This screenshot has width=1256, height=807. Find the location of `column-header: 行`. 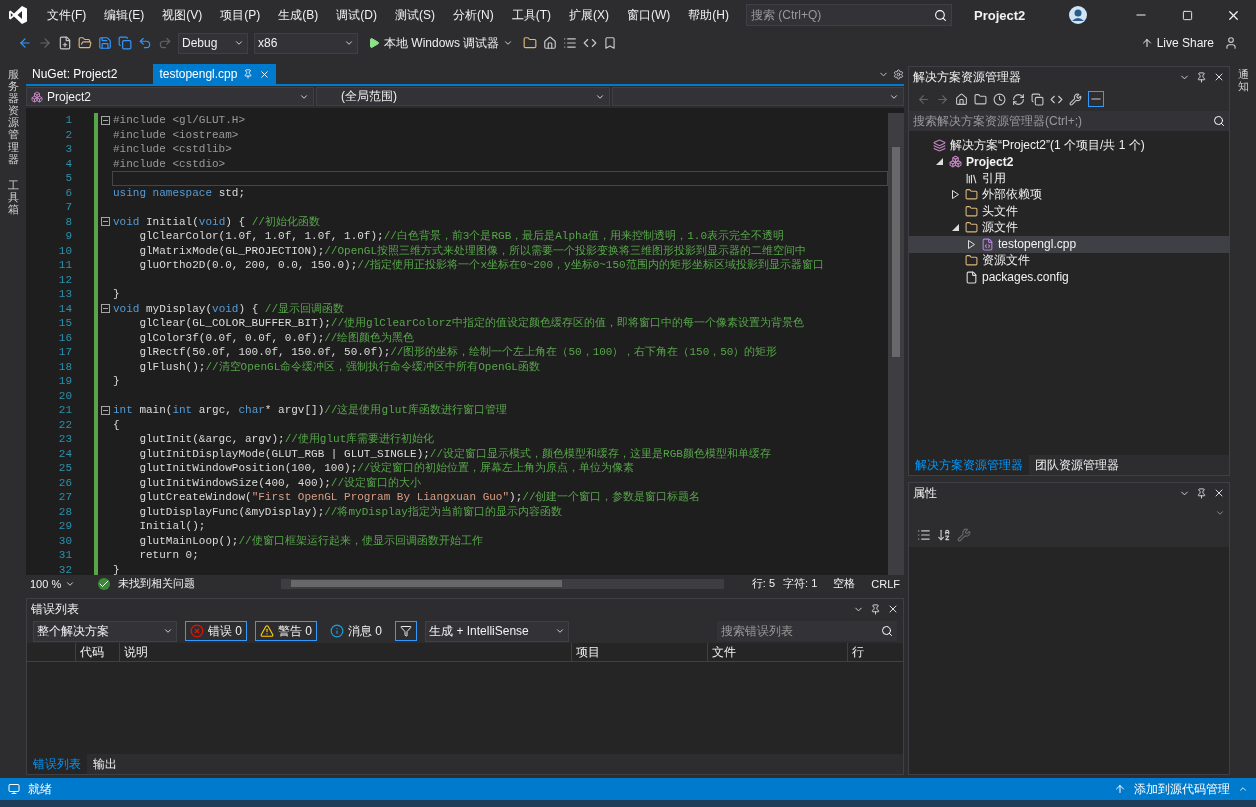

column-header: 行 is located at coordinates (862, 652).